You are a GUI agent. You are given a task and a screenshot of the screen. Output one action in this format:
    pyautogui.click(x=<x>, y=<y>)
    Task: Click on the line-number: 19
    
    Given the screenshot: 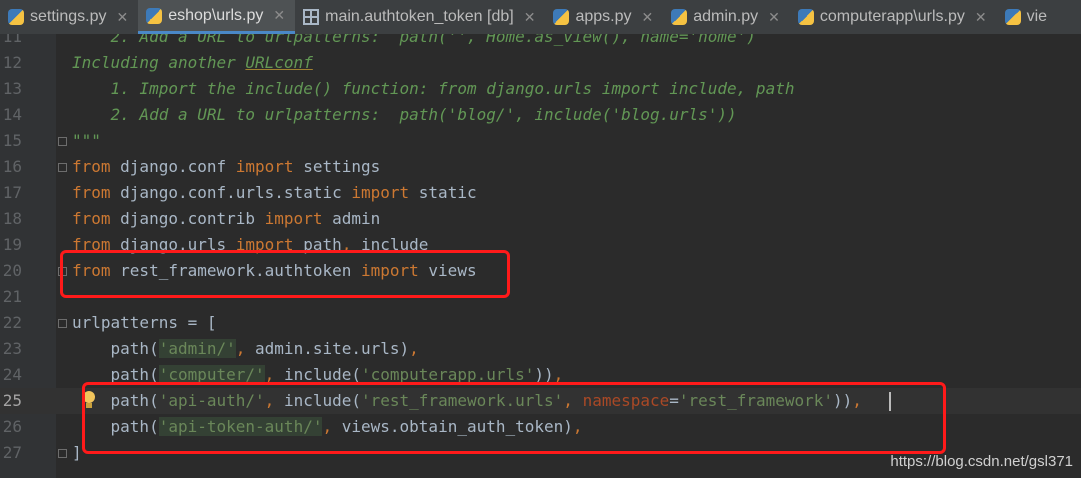 What is the action you would take?
    pyautogui.click(x=12, y=244)
    